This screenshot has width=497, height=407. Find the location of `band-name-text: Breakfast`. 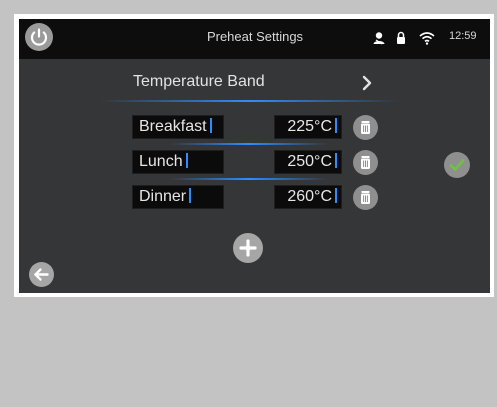

band-name-text: Breakfast is located at coordinates (173, 126).